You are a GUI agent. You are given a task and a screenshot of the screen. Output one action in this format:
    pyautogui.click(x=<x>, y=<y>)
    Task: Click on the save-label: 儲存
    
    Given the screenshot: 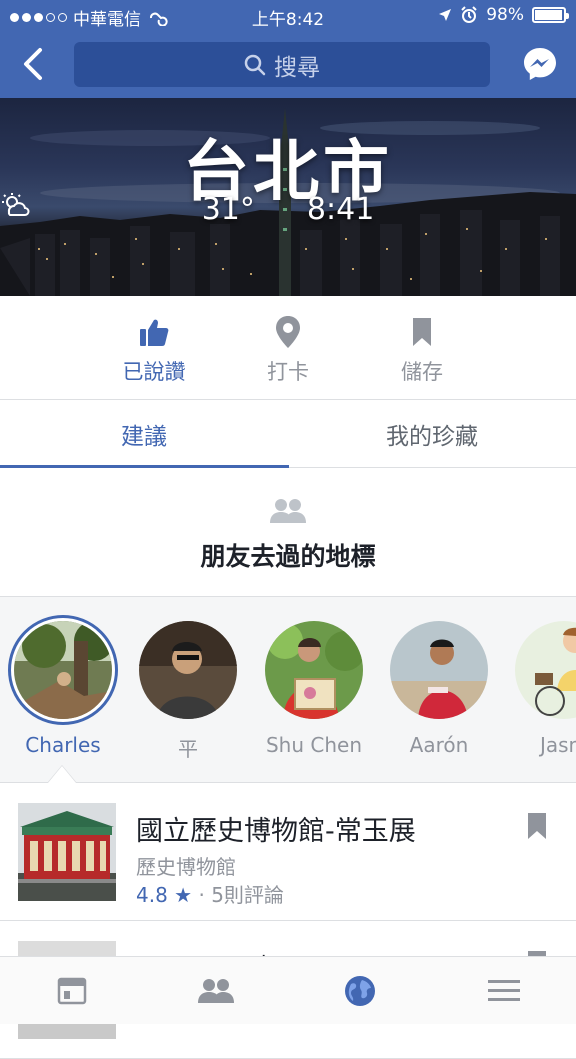 What is the action you would take?
    pyautogui.click(x=422, y=372)
    